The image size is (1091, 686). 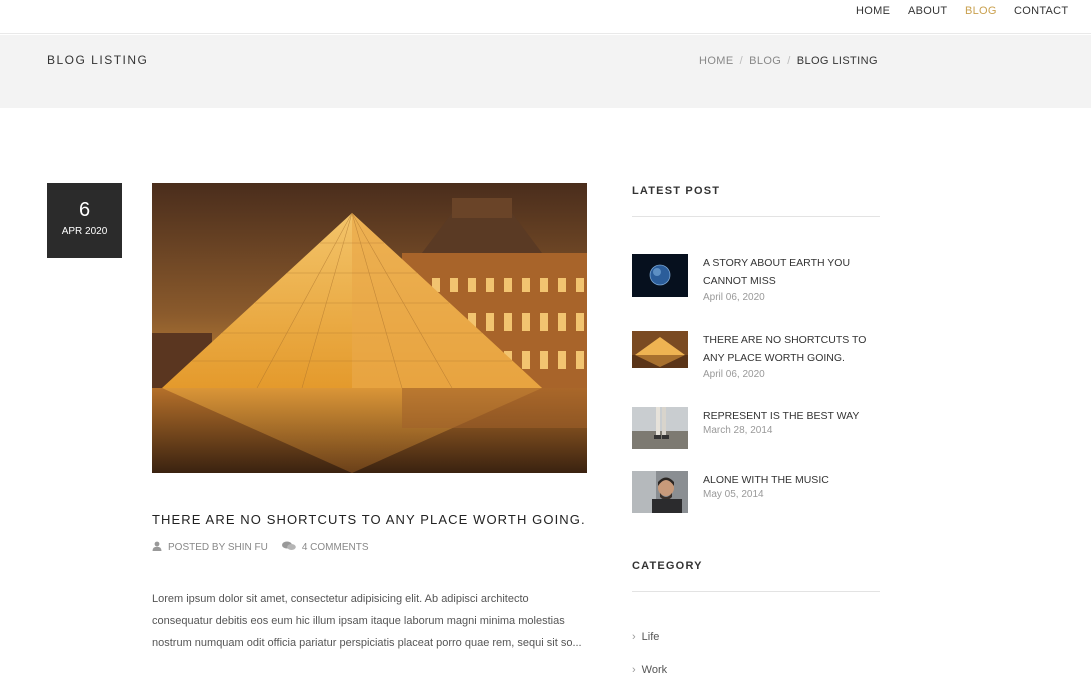 What do you see at coordinates (927, 11) in the screenshot?
I see `nav-about-link: ABOUT` at bounding box center [927, 11].